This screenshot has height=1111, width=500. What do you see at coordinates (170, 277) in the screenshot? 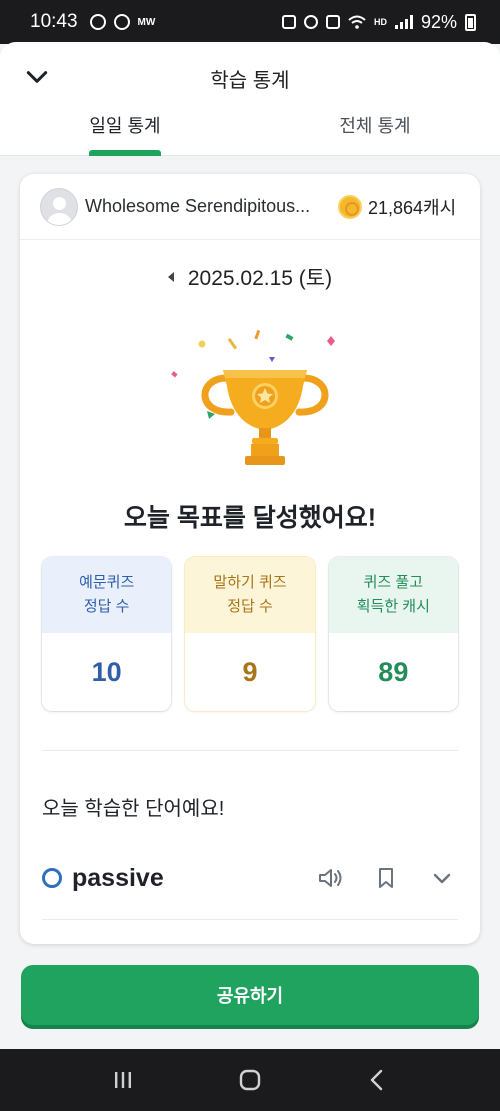
I see `previous-date-icon` at bounding box center [170, 277].